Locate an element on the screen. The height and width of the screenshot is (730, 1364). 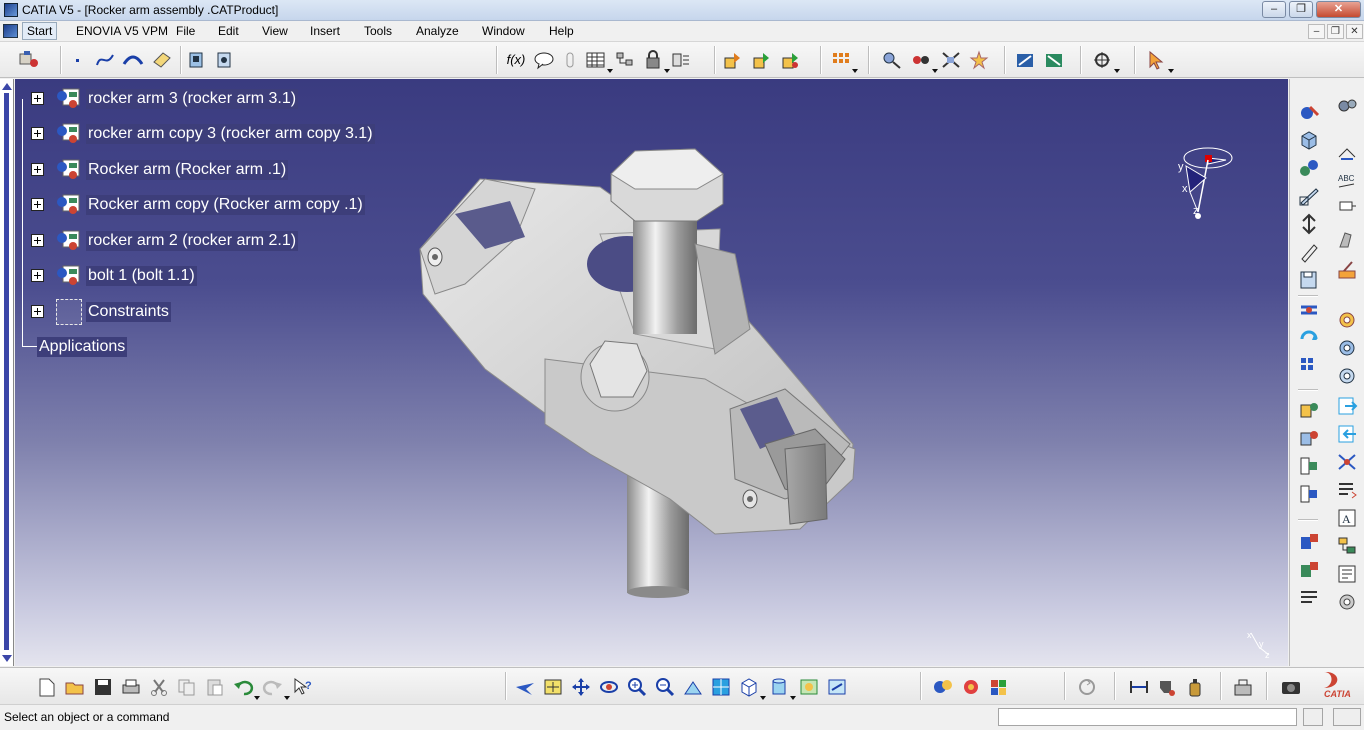
capture-camera-icon is located at coordinates (1291, 687).